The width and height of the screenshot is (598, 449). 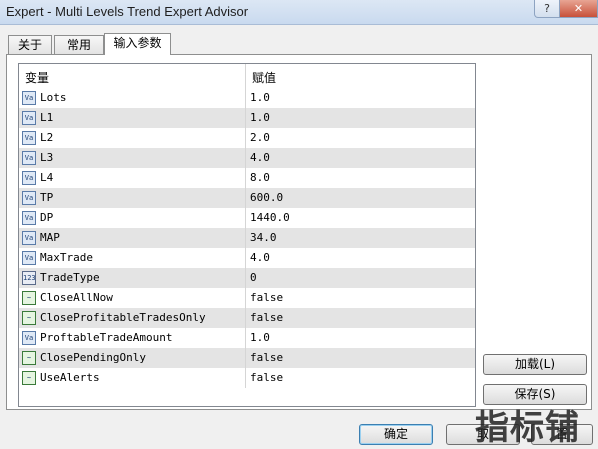 I want to click on column-header-value: 赋值, so click(x=264, y=77).